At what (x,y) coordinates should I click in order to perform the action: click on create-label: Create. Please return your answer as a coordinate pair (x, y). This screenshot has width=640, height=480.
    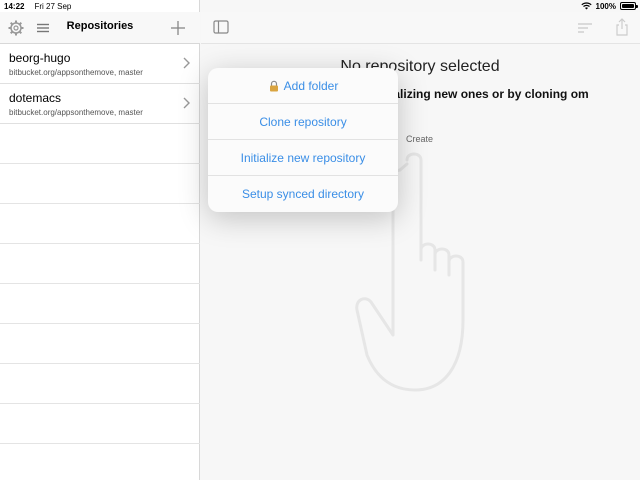
    Looking at the image, I should click on (420, 139).